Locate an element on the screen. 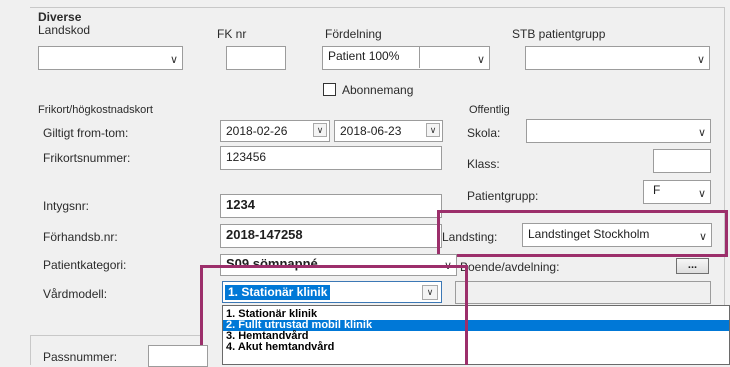  fknr-label: FK nr is located at coordinates (232, 34).